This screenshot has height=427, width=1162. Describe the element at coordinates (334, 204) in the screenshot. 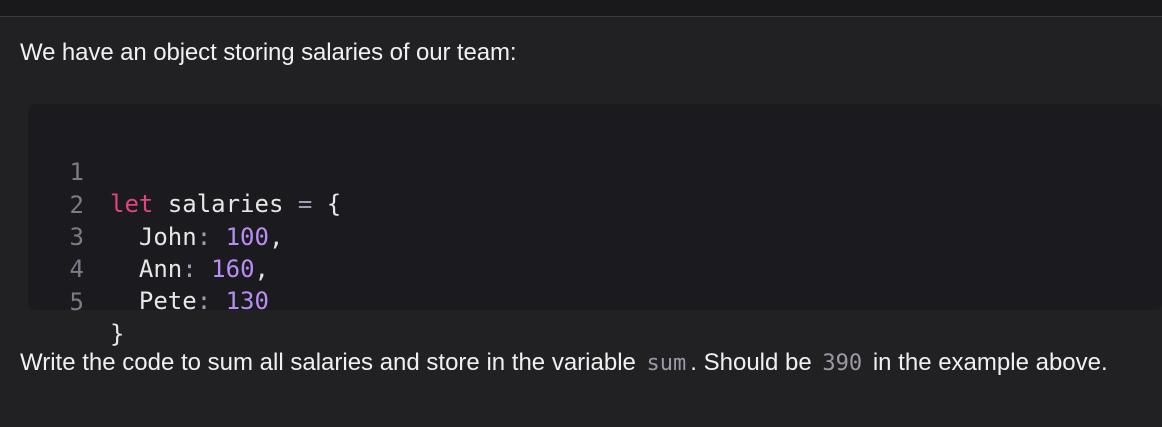

I see `open-brace: {` at that location.